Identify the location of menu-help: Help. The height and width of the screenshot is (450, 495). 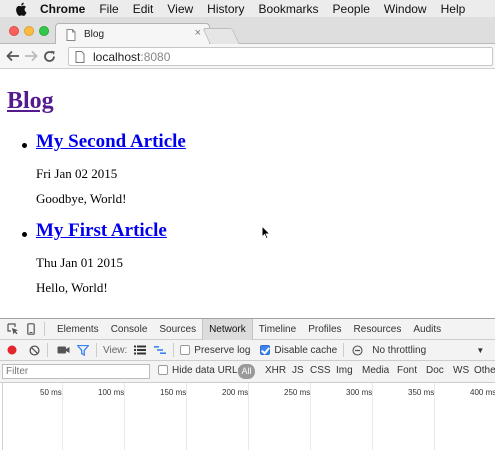
(453, 9).